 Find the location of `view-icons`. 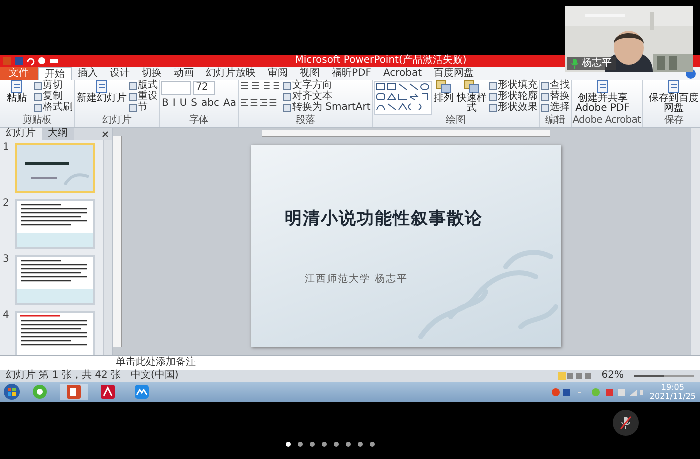

view-icons is located at coordinates (575, 376).